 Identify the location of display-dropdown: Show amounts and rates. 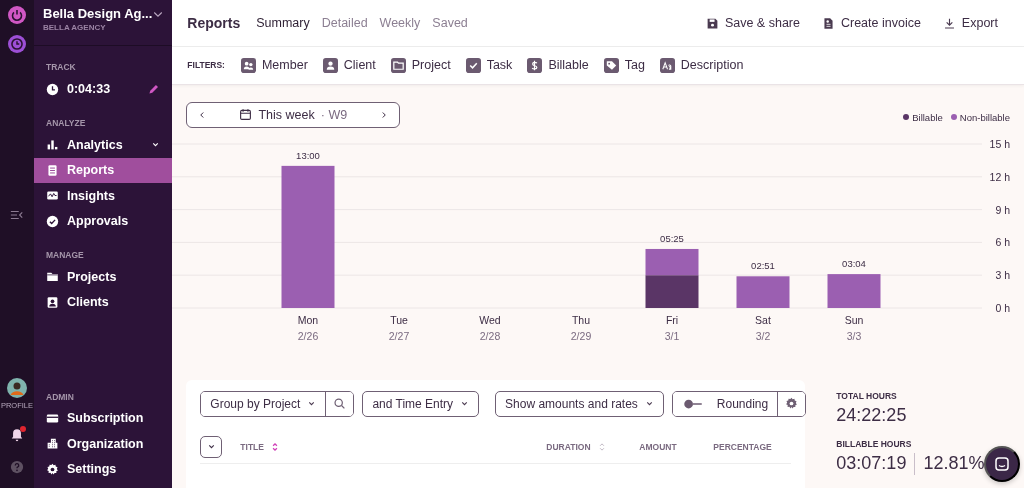
(579, 404).